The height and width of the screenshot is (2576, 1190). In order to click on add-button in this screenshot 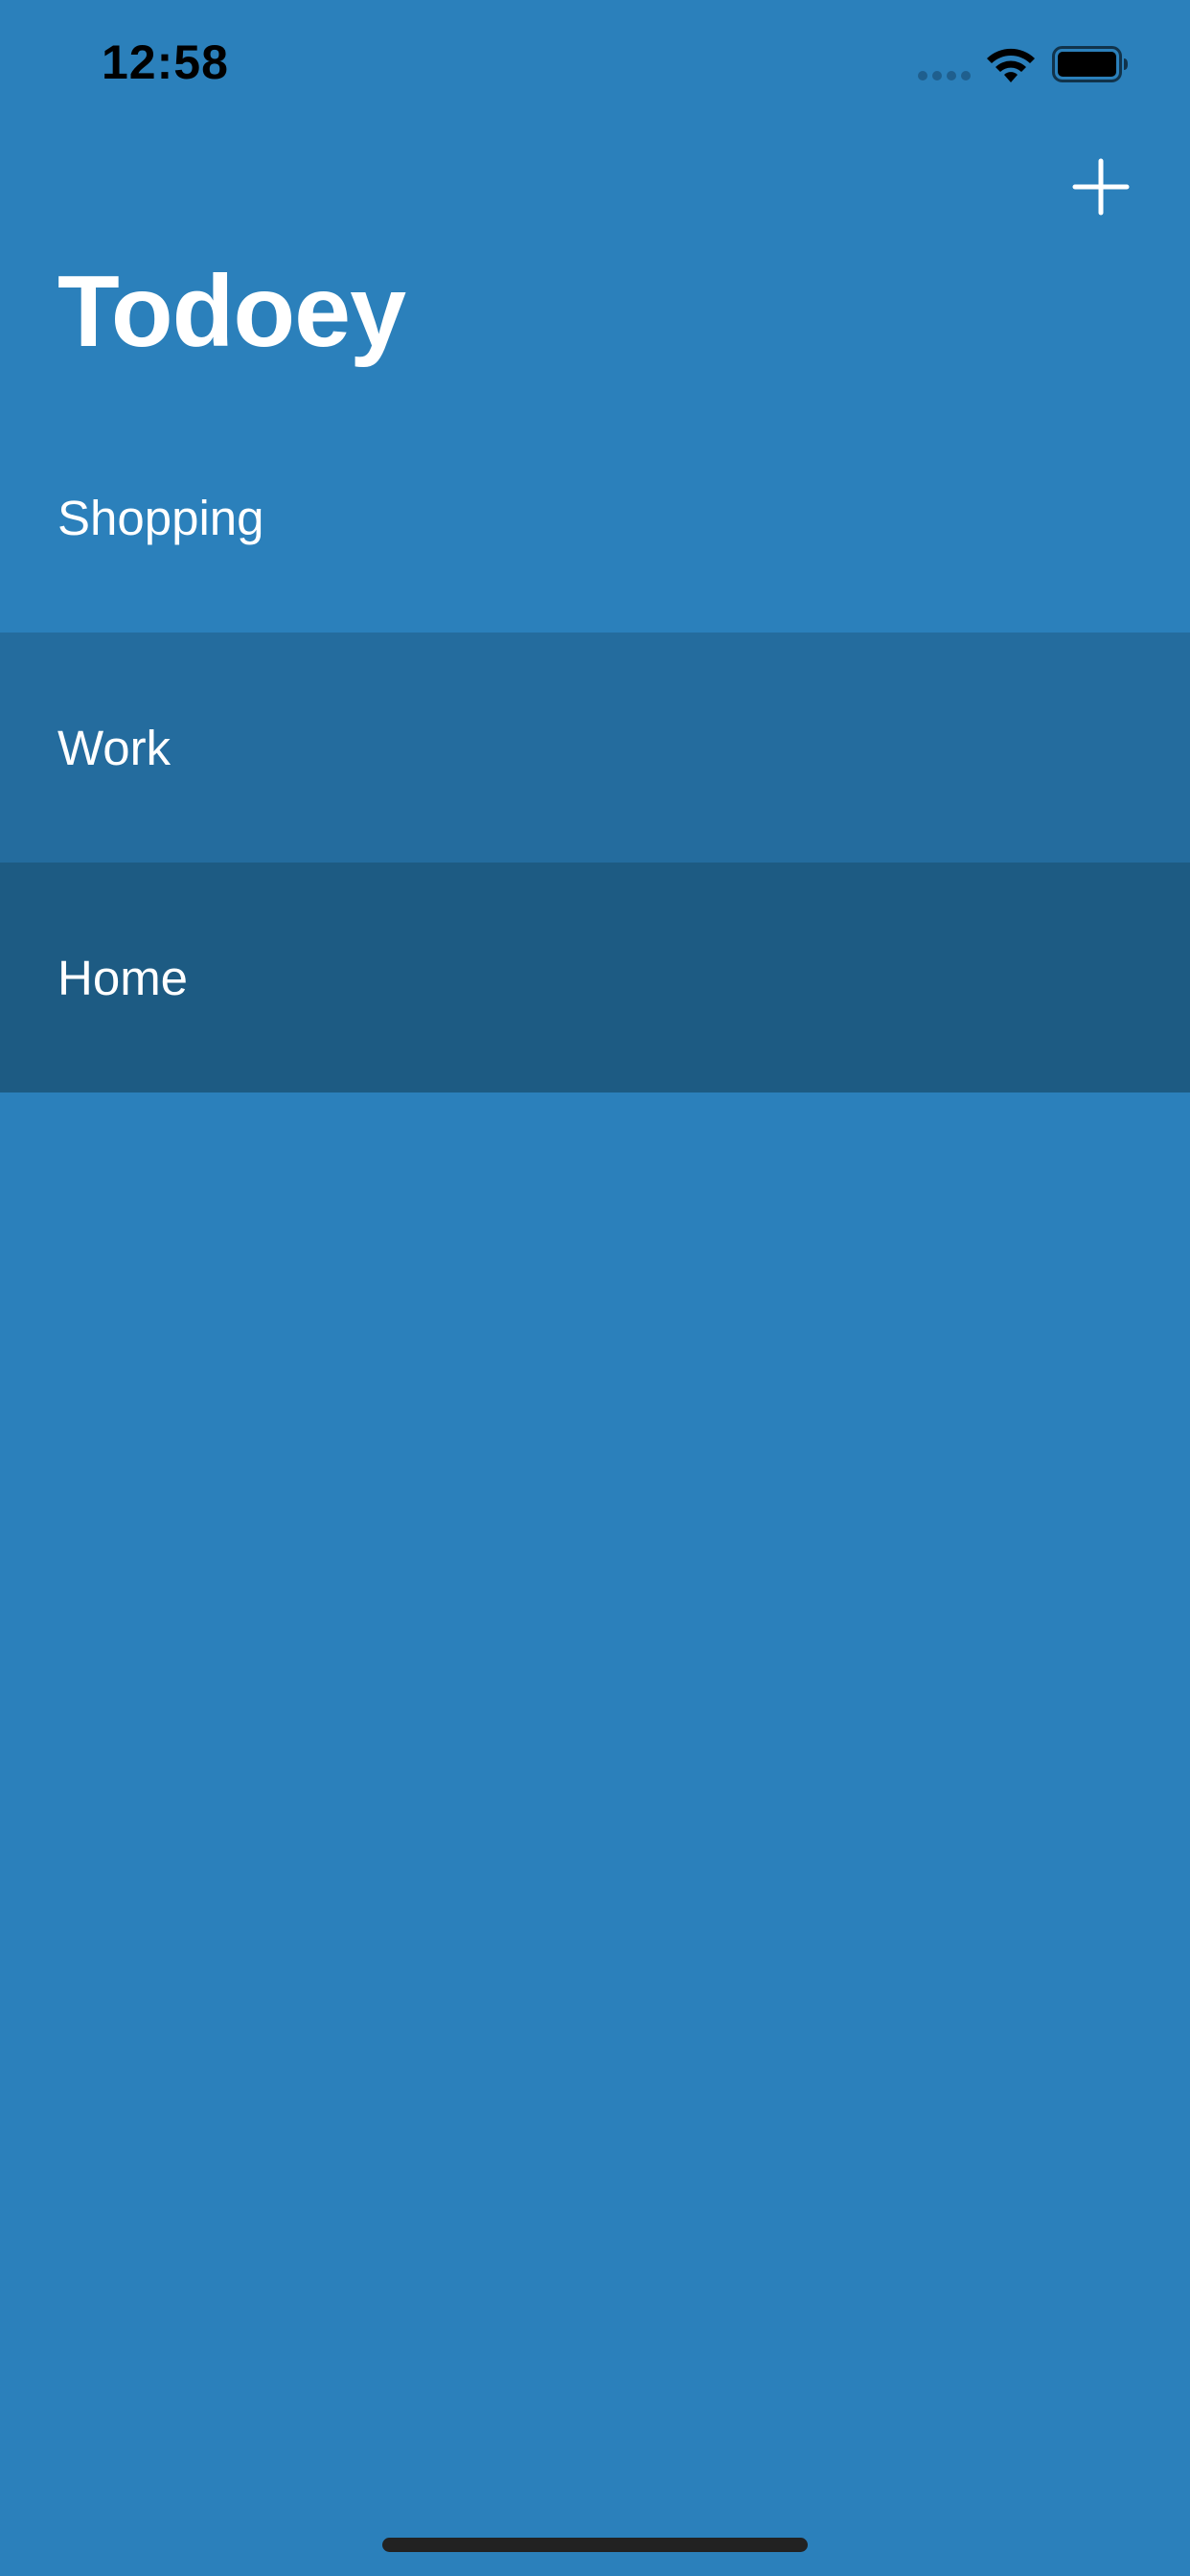, I will do `click(1101, 187)`.